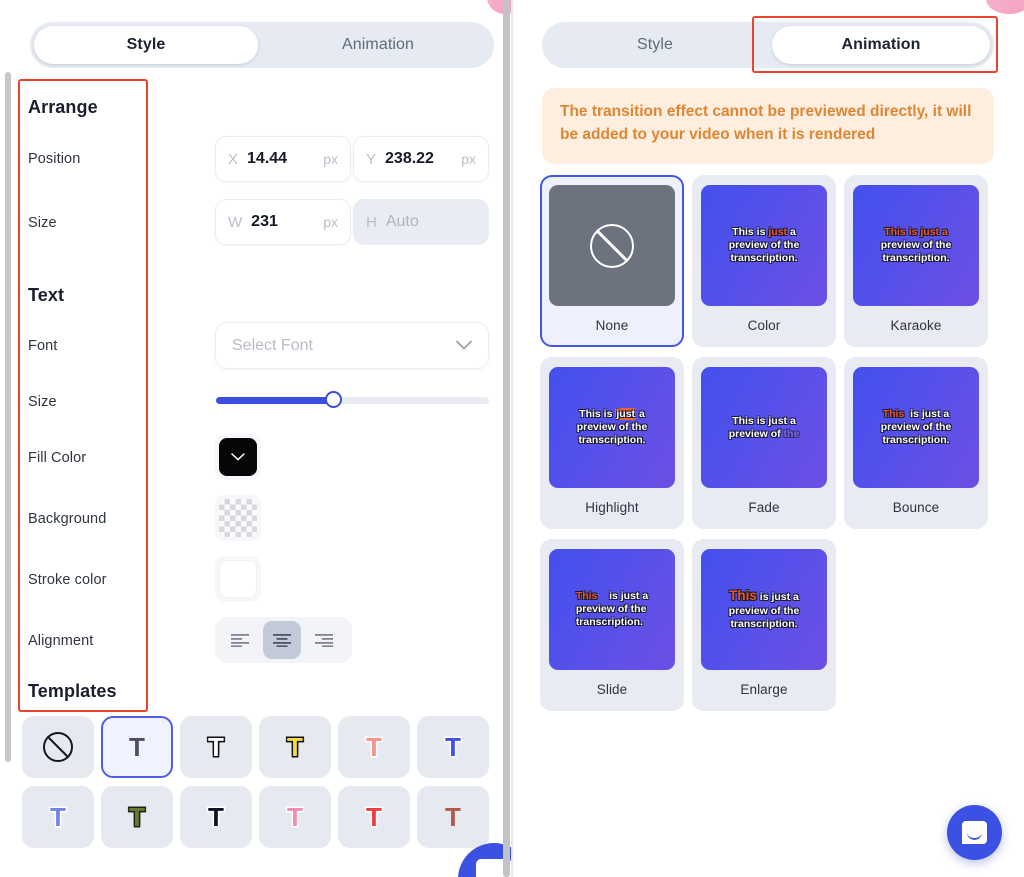  What do you see at coordinates (63, 107) in the screenshot?
I see `arrange-heading: Arrange` at bounding box center [63, 107].